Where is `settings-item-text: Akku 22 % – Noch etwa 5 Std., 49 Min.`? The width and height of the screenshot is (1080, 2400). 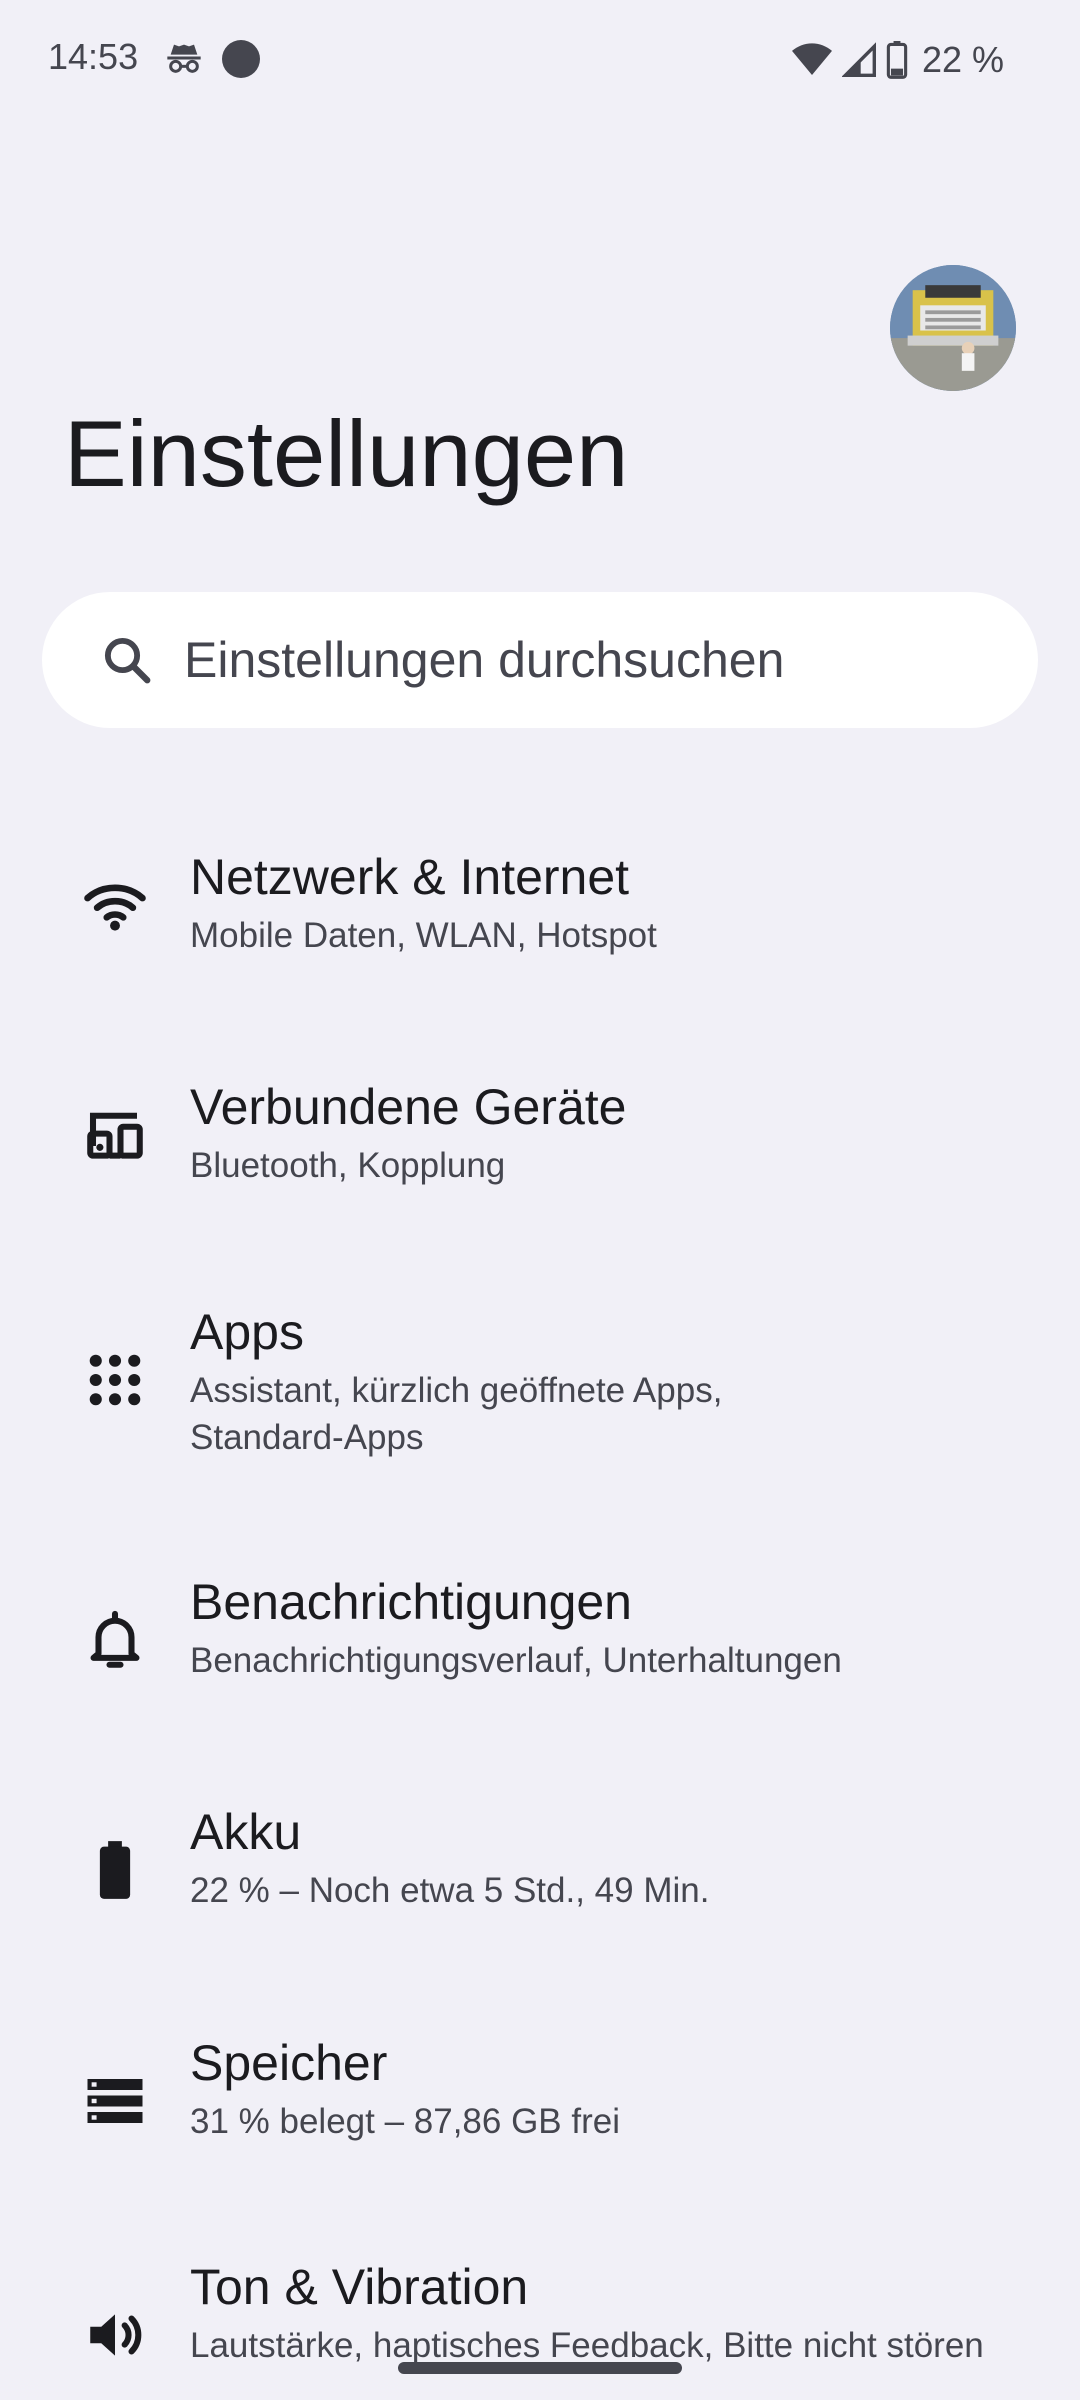 settings-item-text: Akku 22 % – Noch etwa 5 Std., 49 Min. is located at coordinates (620, 1857).